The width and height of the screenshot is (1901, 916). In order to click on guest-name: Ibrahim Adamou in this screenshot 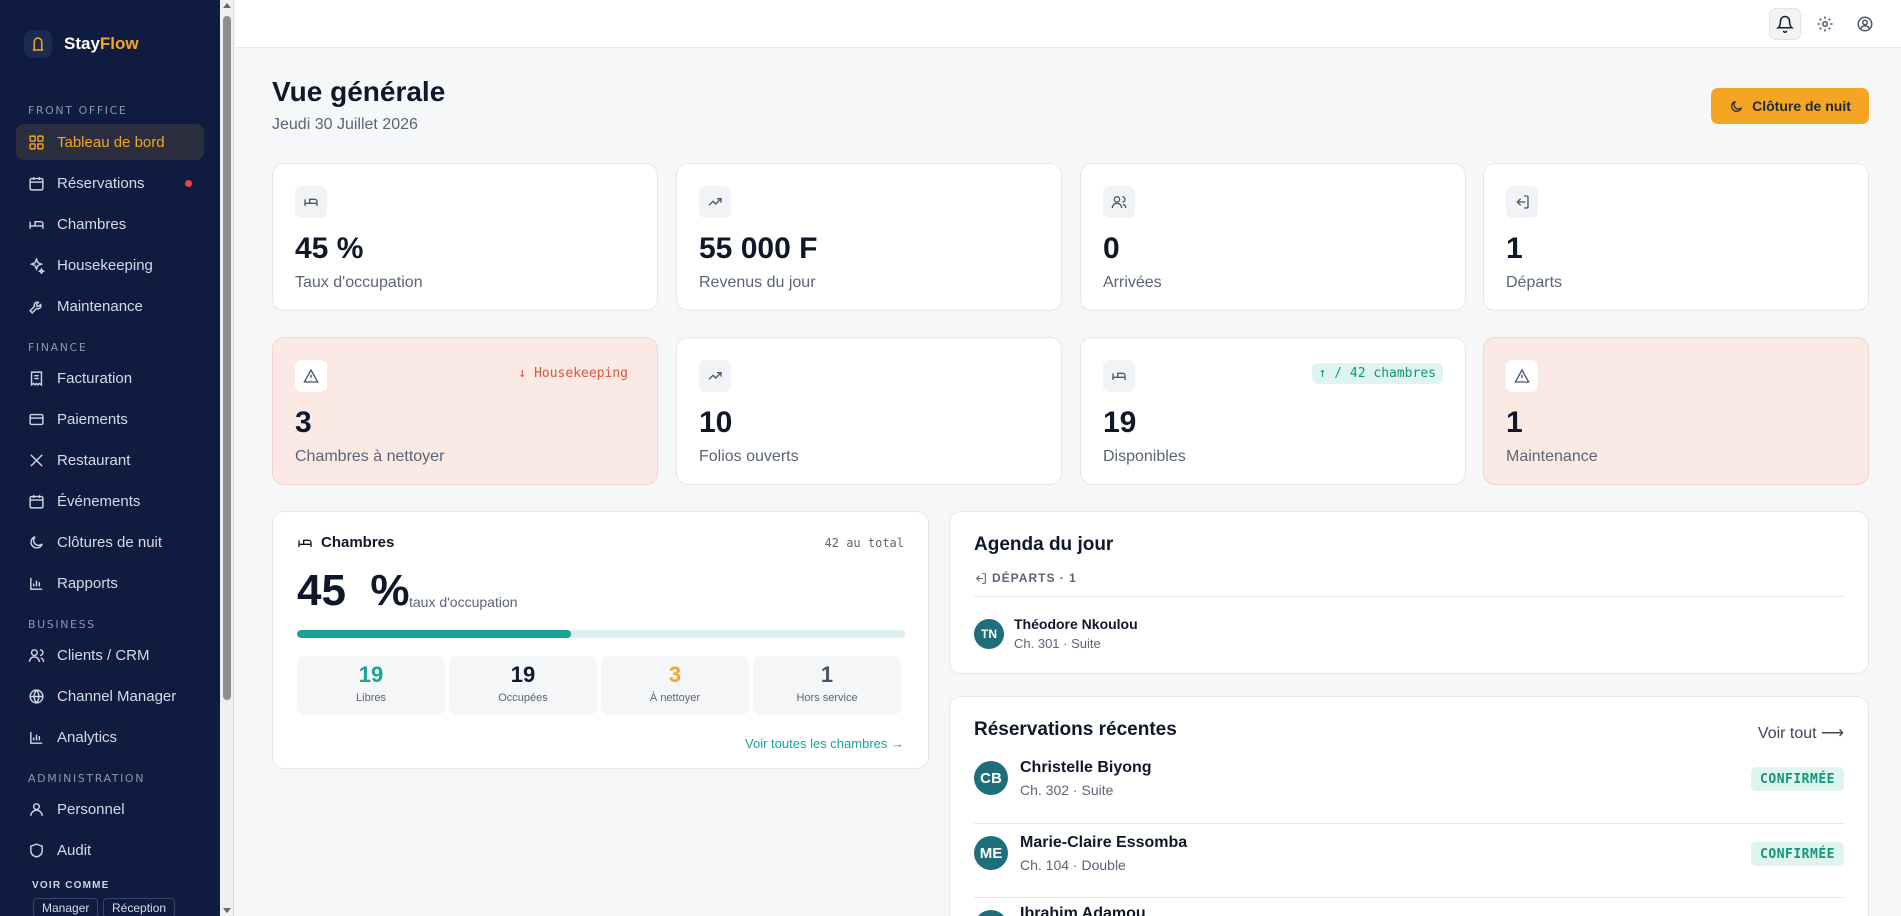, I will do `click(1083, 910)`.